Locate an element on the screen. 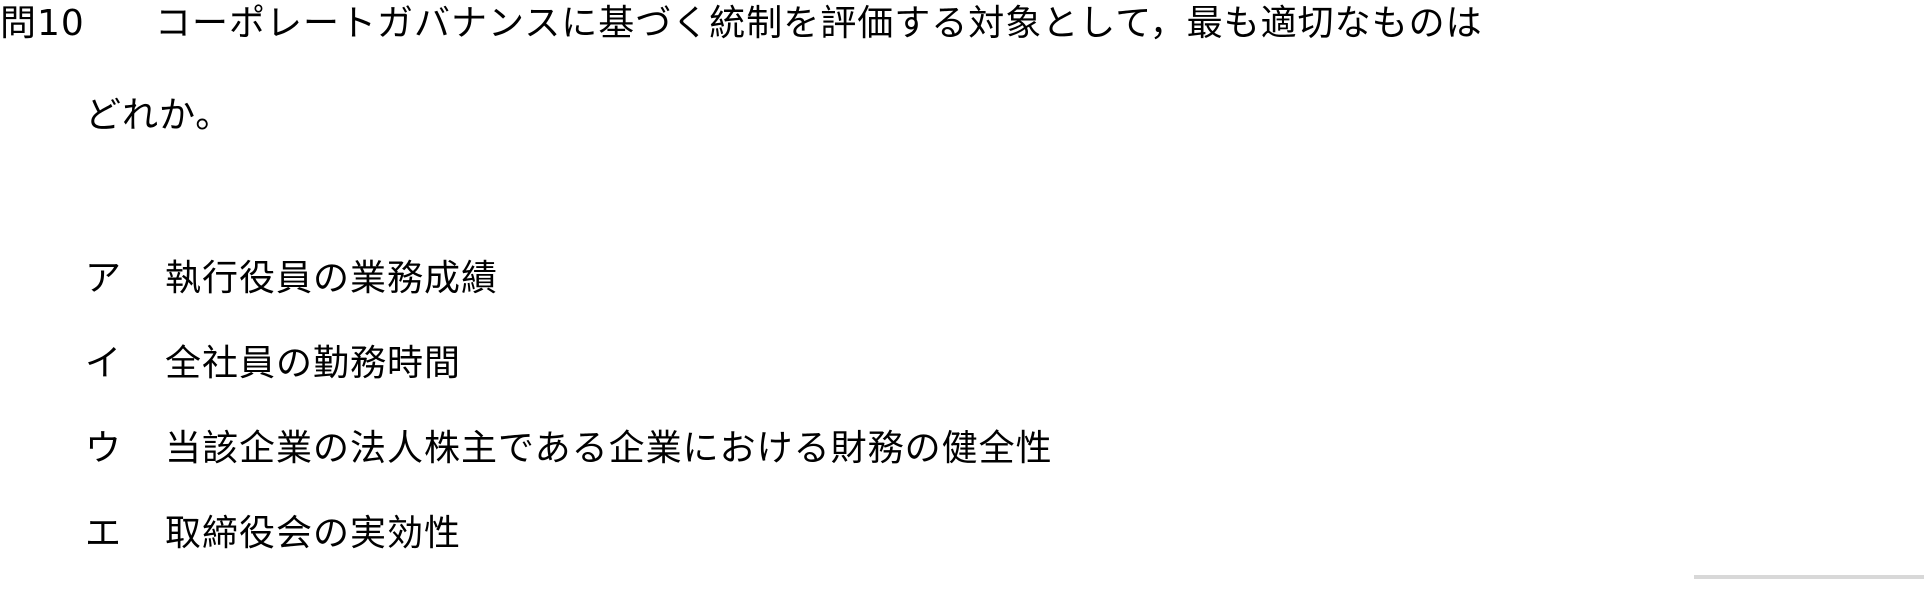  question-line-1: 問10 コーポレートガバナンスに基づく統制を評価する対象として，最も適切なものは is located at coordinates (741, 24).